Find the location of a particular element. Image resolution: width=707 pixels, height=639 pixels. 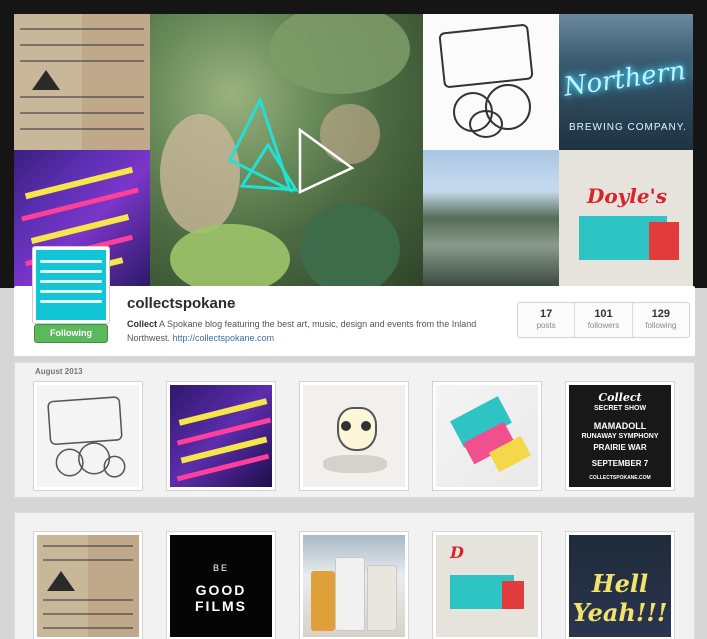

cassette-sketch-icon is located at coordinates (86, 437).